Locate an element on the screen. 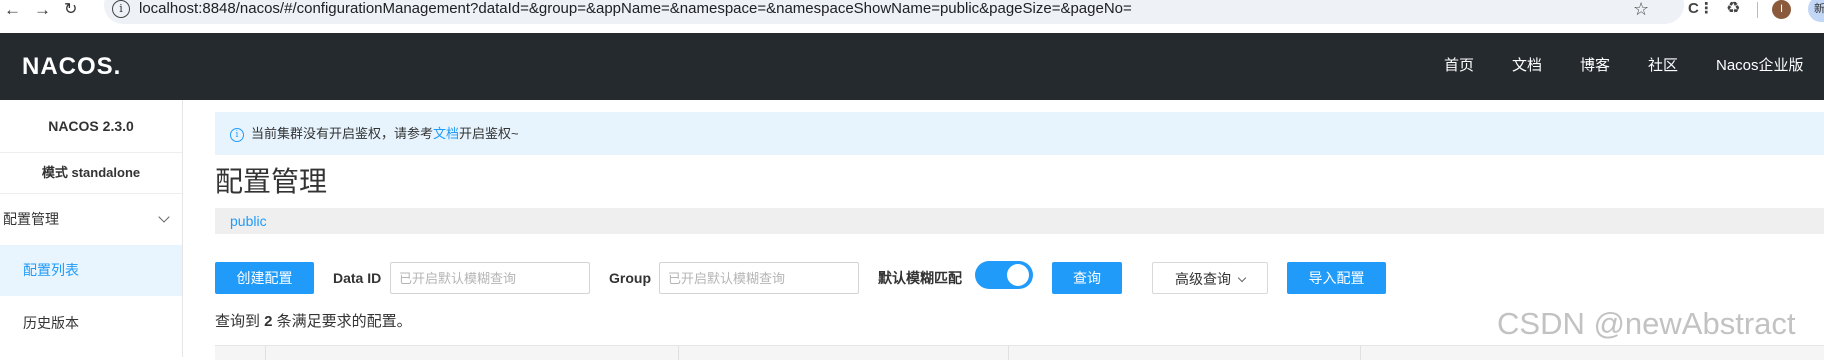 This screenshot has width=1824, height=360. sidebar: NACOS 2.3.0 模式 standalone 配置管理 配置列表 历史版本 is located at coordinates (91, 228).